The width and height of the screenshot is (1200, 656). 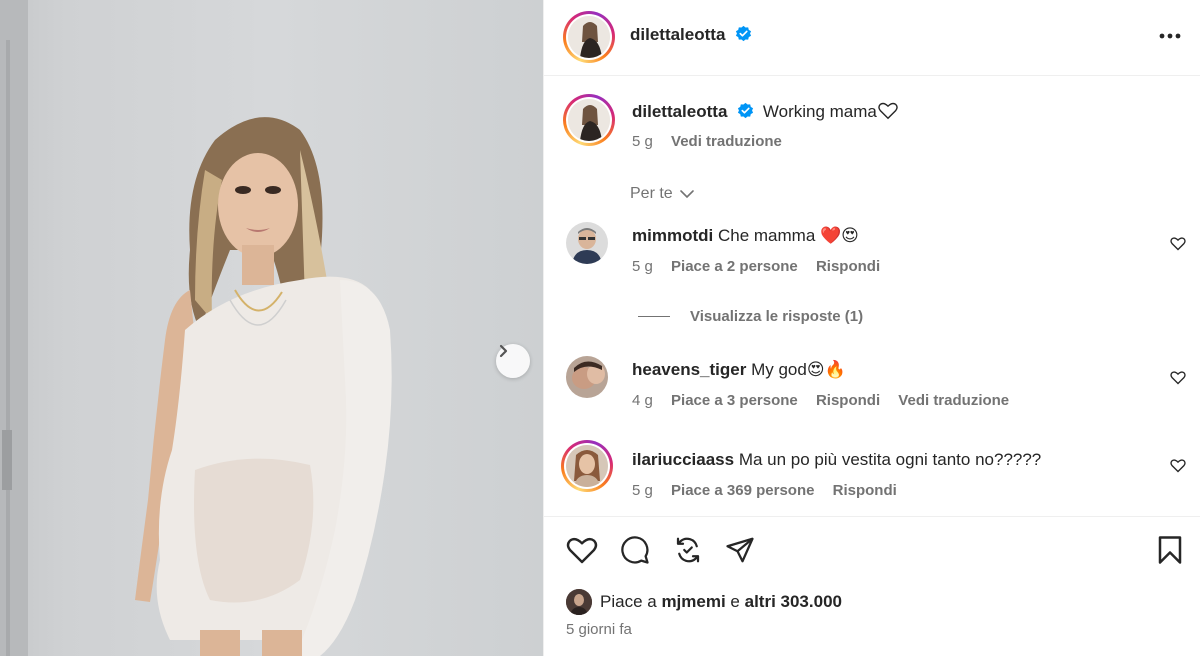 I want to click on liker-avatar, so click(x=579, y=602).